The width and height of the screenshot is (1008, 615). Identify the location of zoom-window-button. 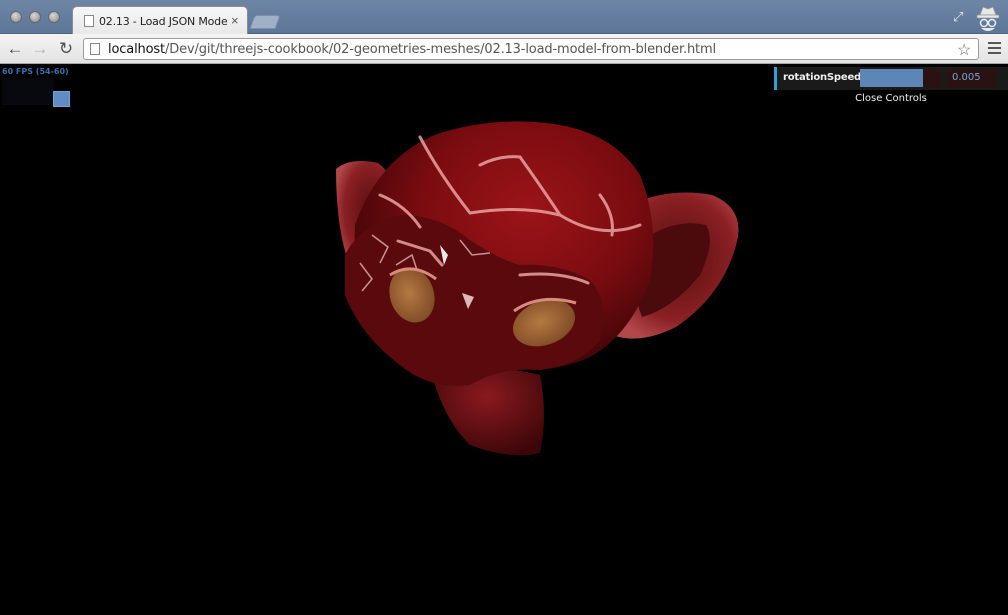
(54, 17).